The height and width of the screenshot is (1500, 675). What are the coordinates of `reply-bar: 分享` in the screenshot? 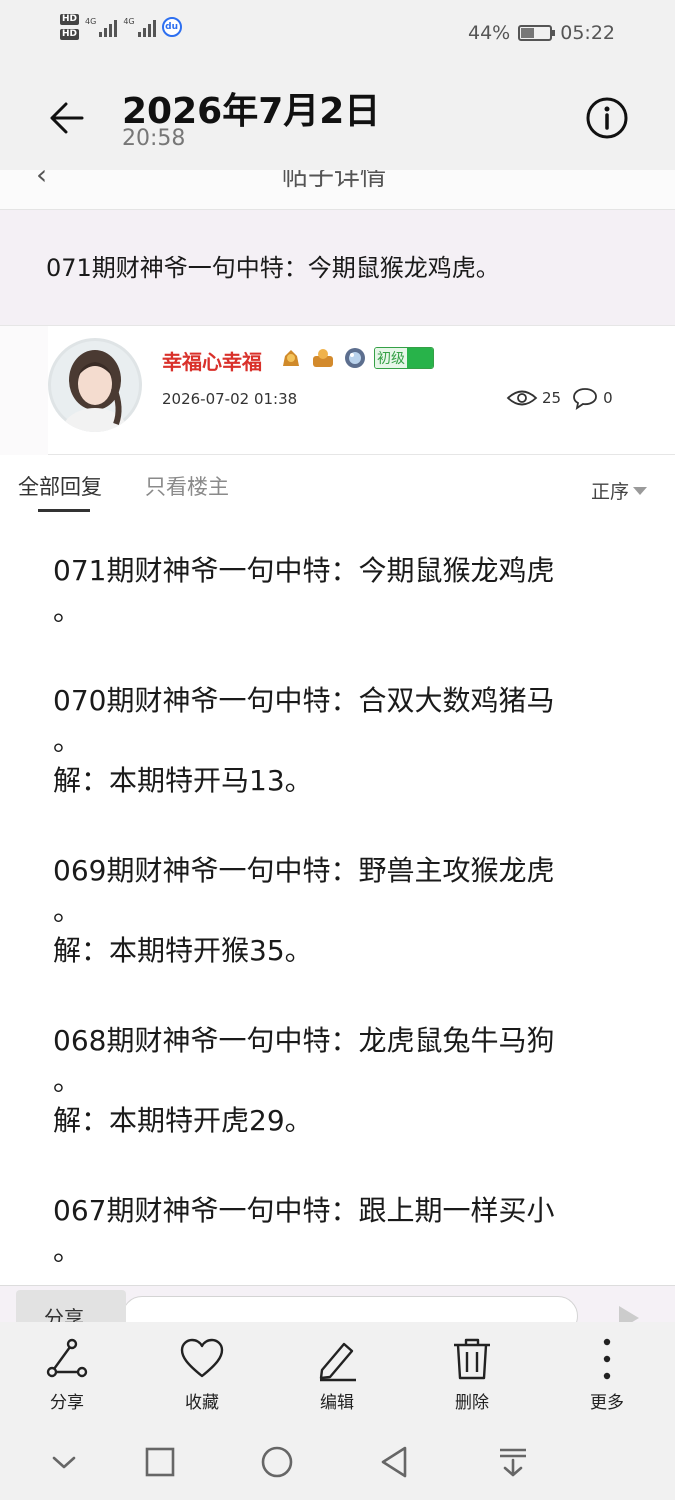 It's located at (337, 1305).